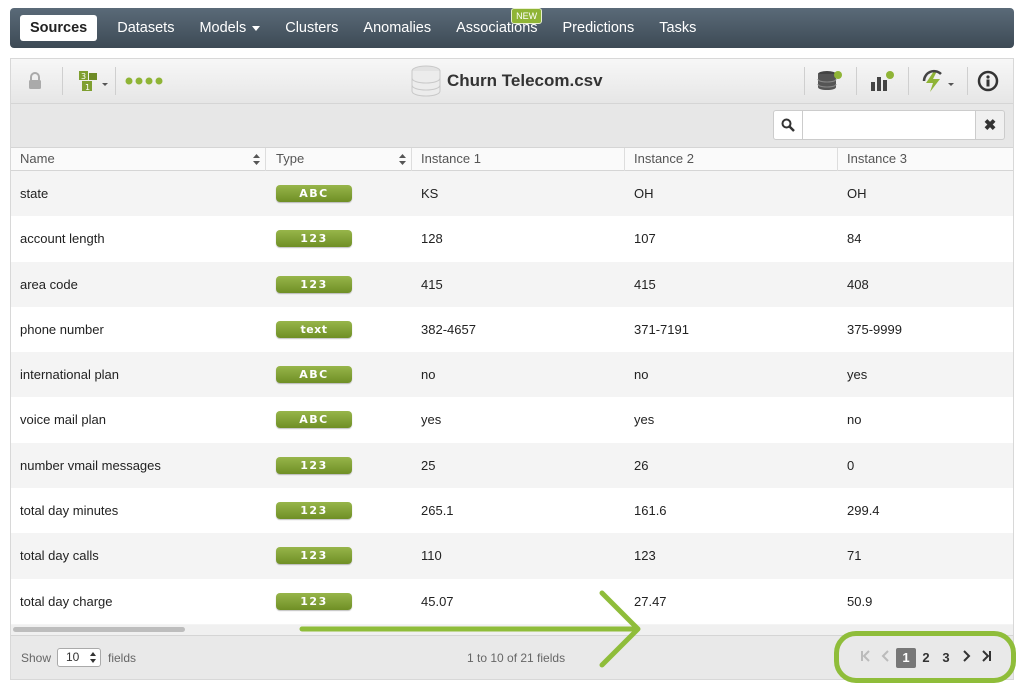 This screenshot has height=687, width=1022. I want to click on close-icon: ✖, so click(990, 125).